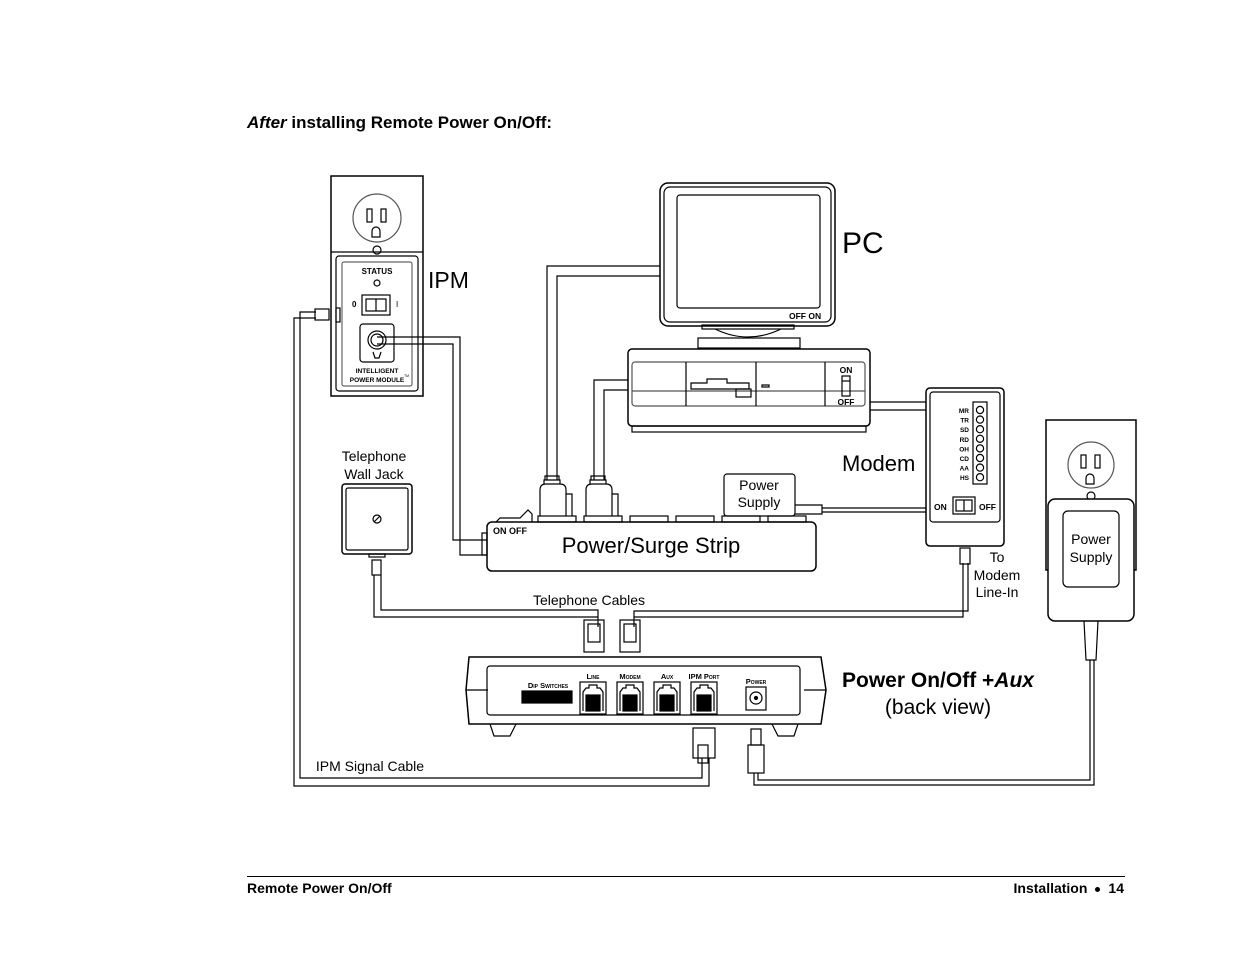 The image size is (1235, 954). Describe the element at coordinates (1091, 579) in the screenshot. I see `wall-power-supply: Power Supply` at that location.